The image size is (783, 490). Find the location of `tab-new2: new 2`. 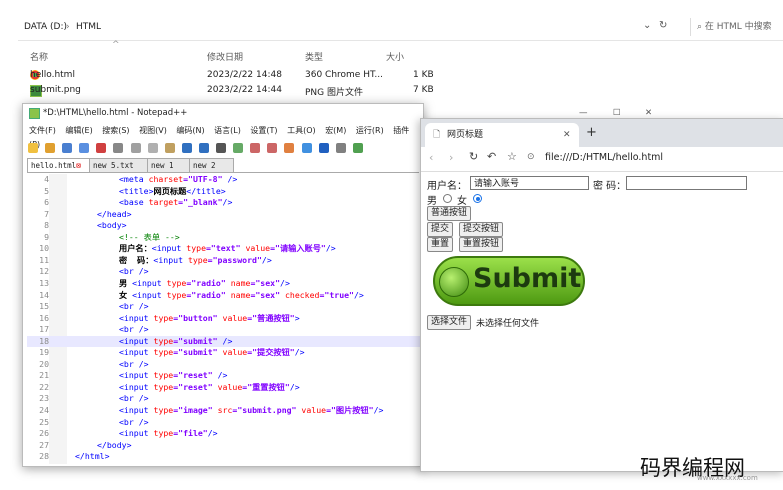

tab-new2: new 2 is located at coordinates (211, 165).